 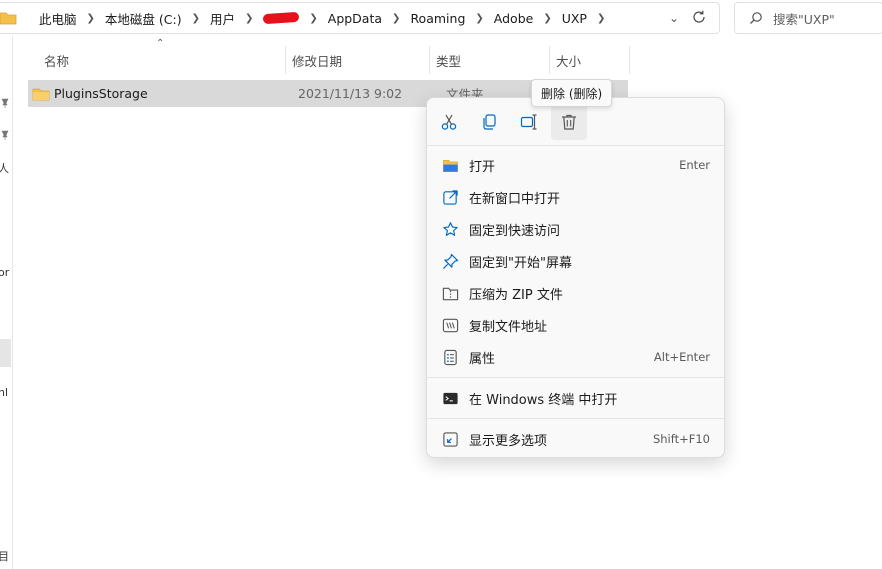 I want to click on menu-item-open: 打开 Enter, so click(x=575, y=165).